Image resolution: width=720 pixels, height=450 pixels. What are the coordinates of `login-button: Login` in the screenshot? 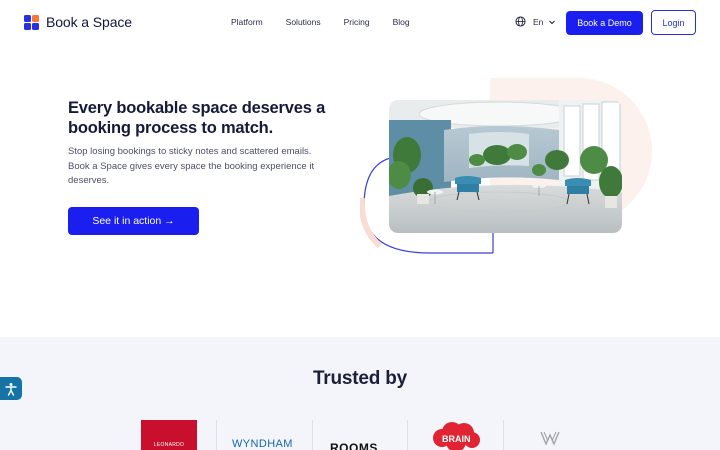 It's located at (673, 22).